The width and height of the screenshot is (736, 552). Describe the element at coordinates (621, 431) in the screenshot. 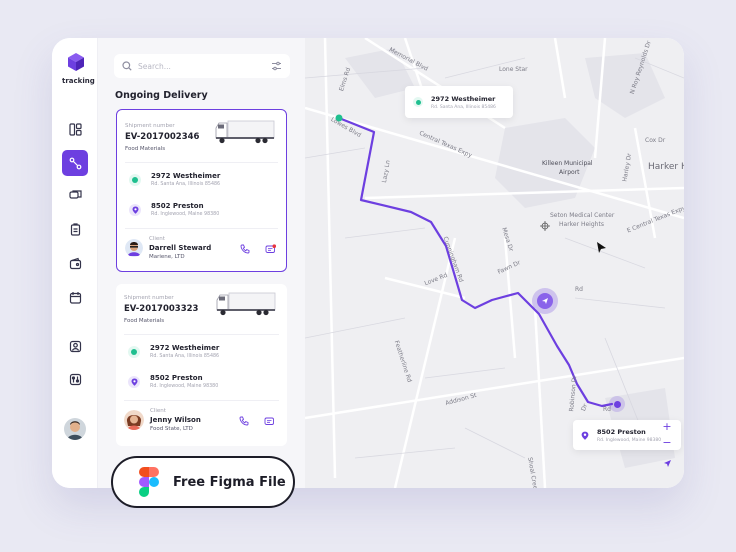

I see `destination-bubble-title: 8502 Preston` at that location.